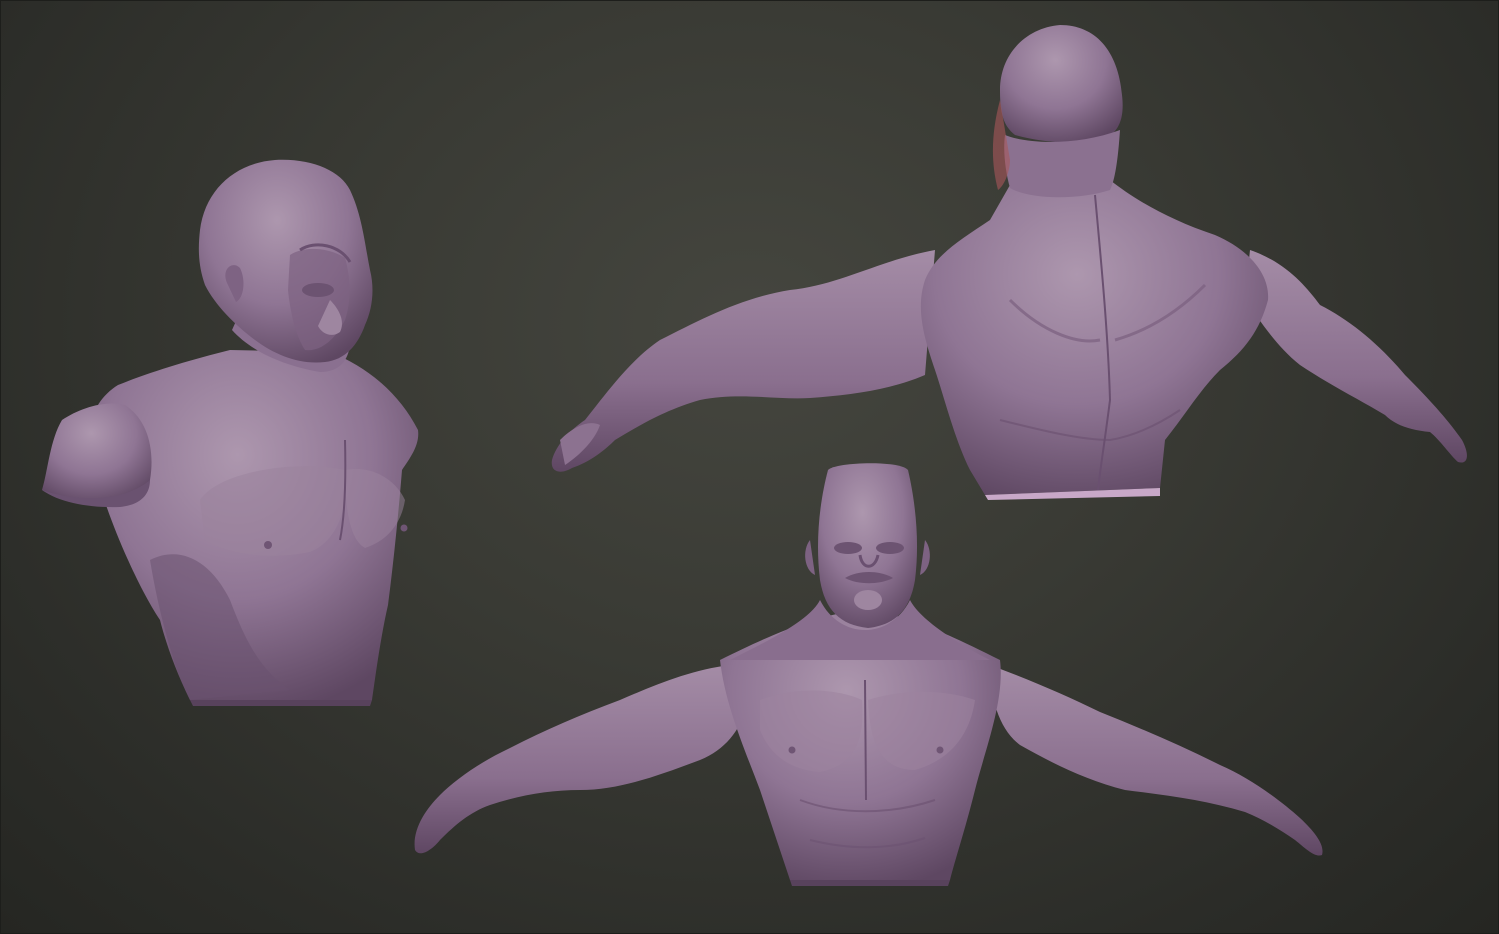 The image size is (1499, 934). Describe the element at coordinates (1094, 337) in the screenshot. I see `back-torso` at that location.